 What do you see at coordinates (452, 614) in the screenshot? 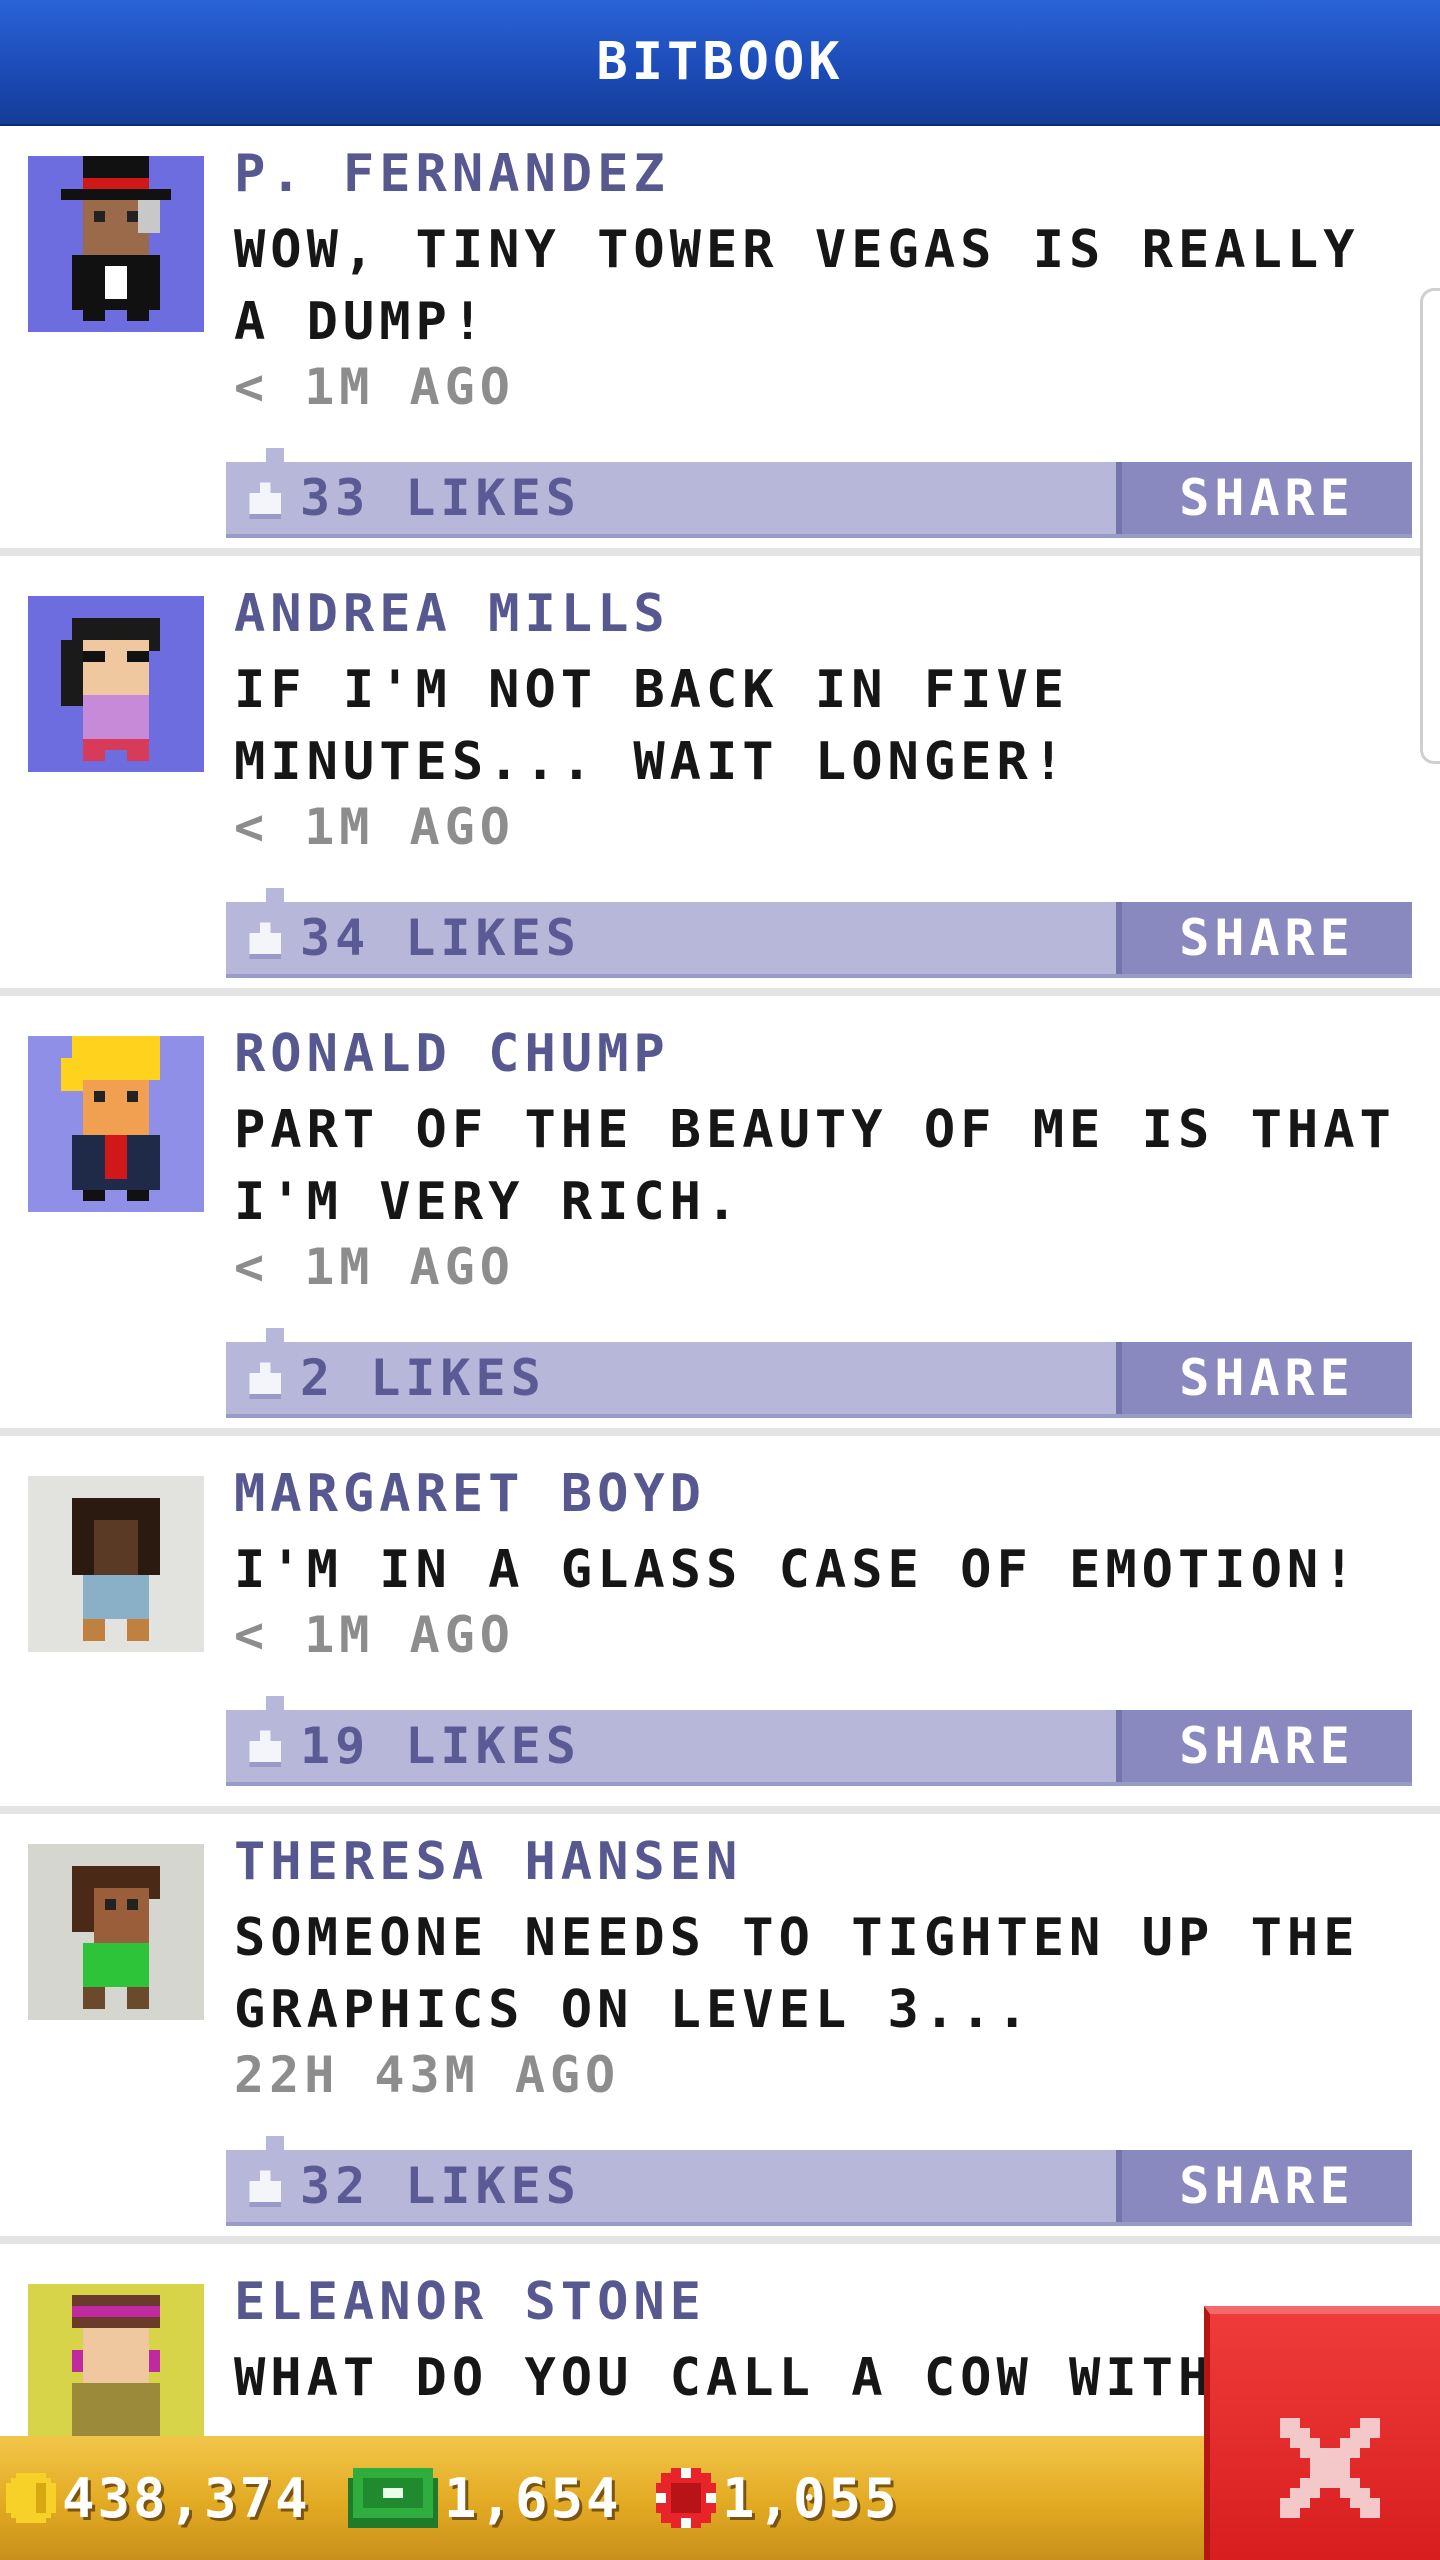
I see `post-author: ANDREA MILLS` at bounding box center [452, 614].